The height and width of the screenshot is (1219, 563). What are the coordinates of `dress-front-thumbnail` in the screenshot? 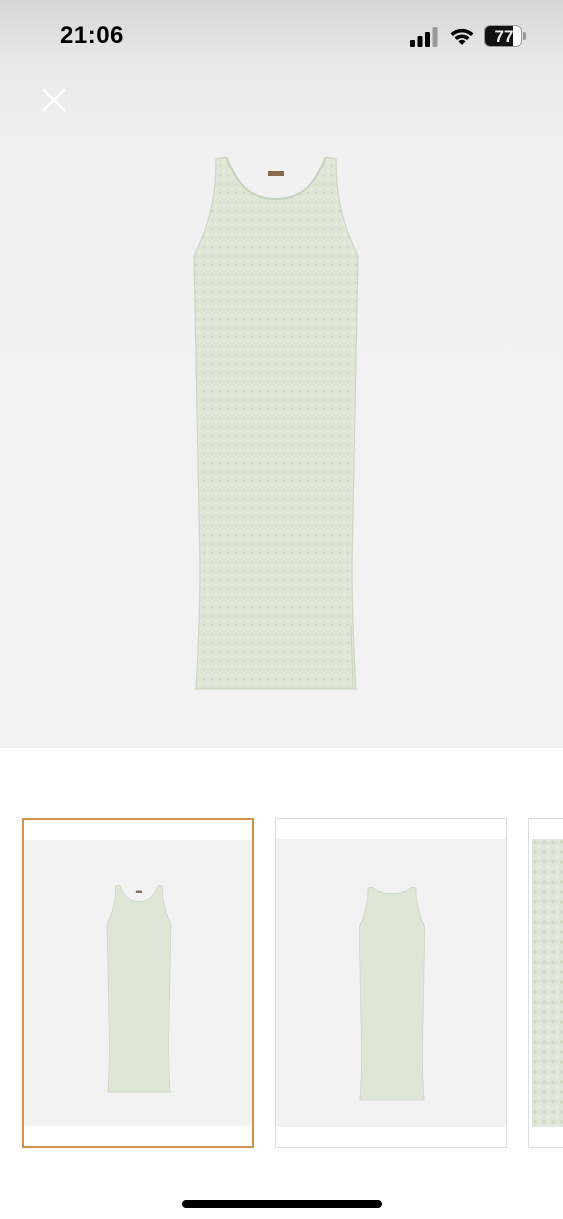 It's located at (139, 988).